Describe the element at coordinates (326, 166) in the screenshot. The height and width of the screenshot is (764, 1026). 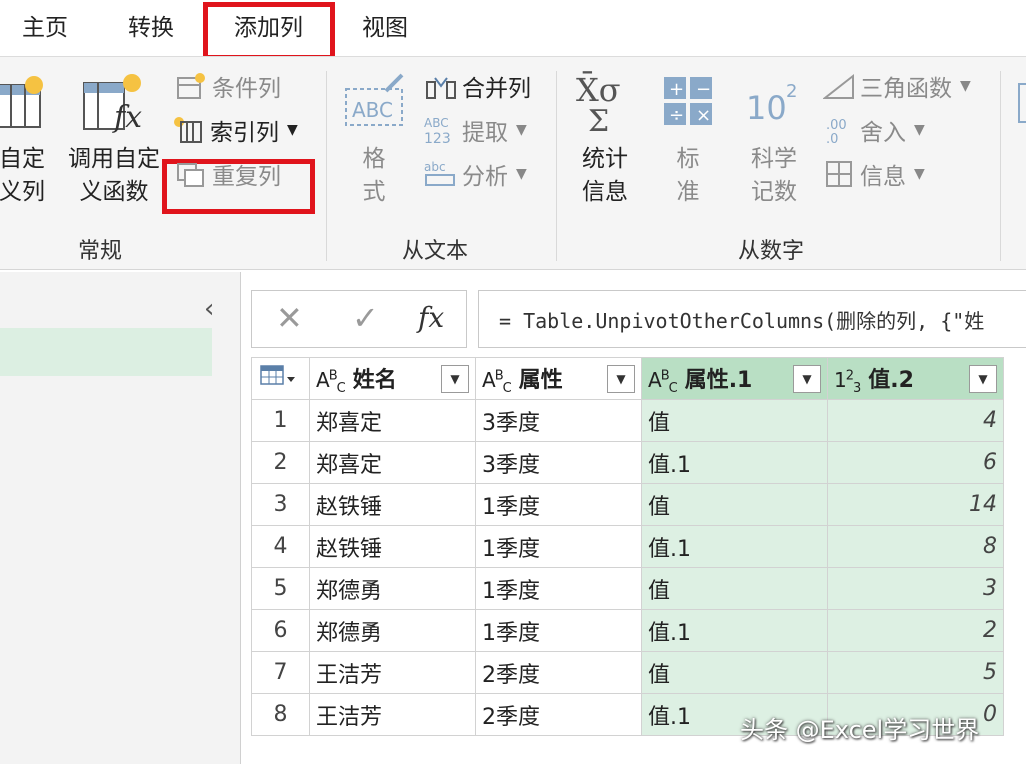
I see `group-separator` at that location.